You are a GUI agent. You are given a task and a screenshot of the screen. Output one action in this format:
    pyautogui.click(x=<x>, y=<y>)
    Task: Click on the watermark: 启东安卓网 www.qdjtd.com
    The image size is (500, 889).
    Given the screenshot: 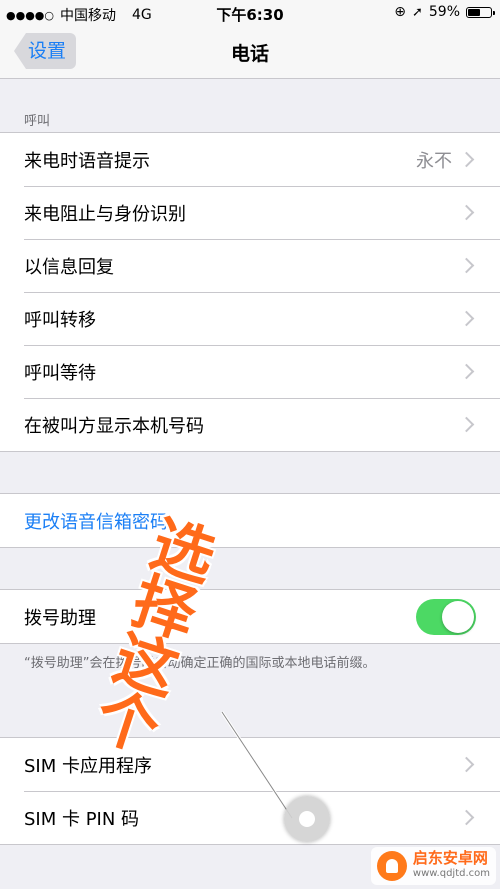 What is the action you would take?
    pyautogui.click(x=433, y=866)
    